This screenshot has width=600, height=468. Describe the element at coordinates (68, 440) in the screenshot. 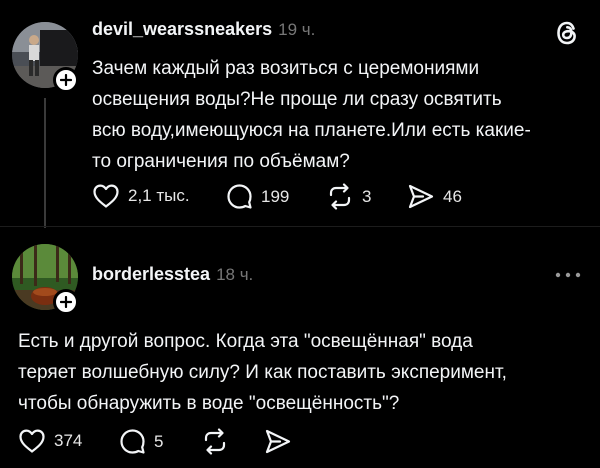

I see `like-count: 374` at that location.